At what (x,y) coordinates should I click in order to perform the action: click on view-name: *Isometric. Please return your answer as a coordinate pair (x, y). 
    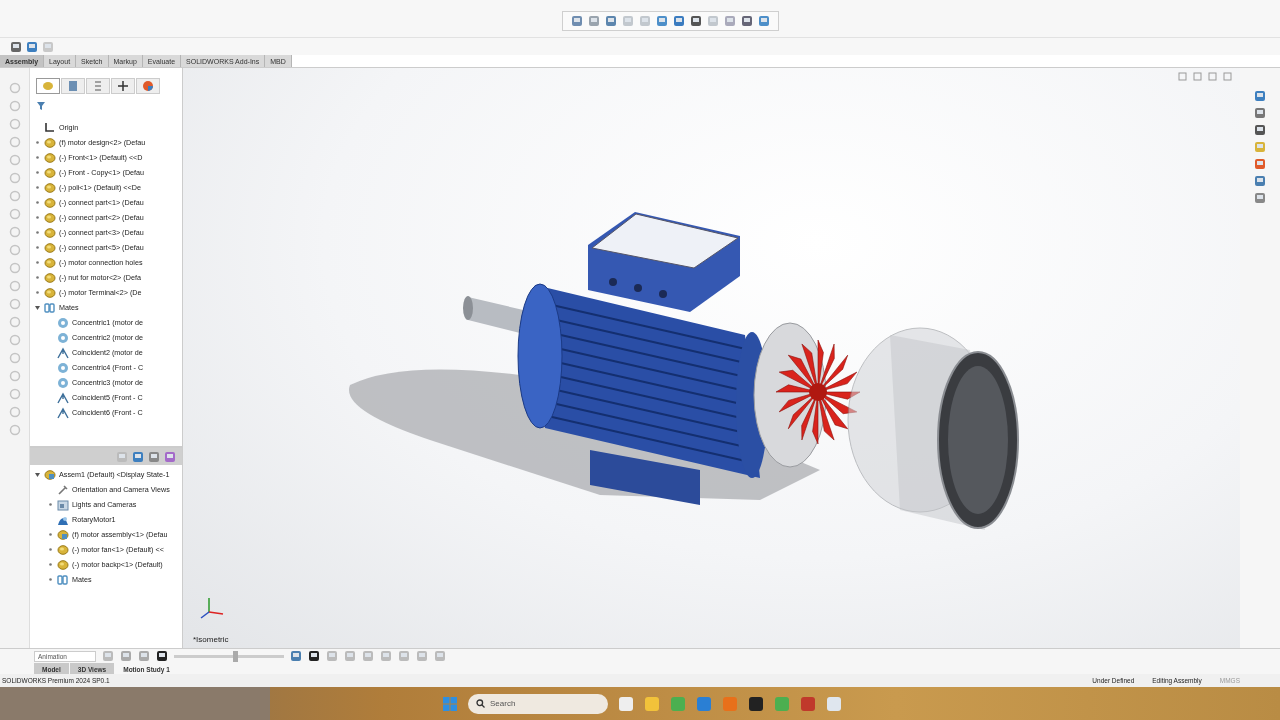
    Looking at the image, I should click on (211, 639).